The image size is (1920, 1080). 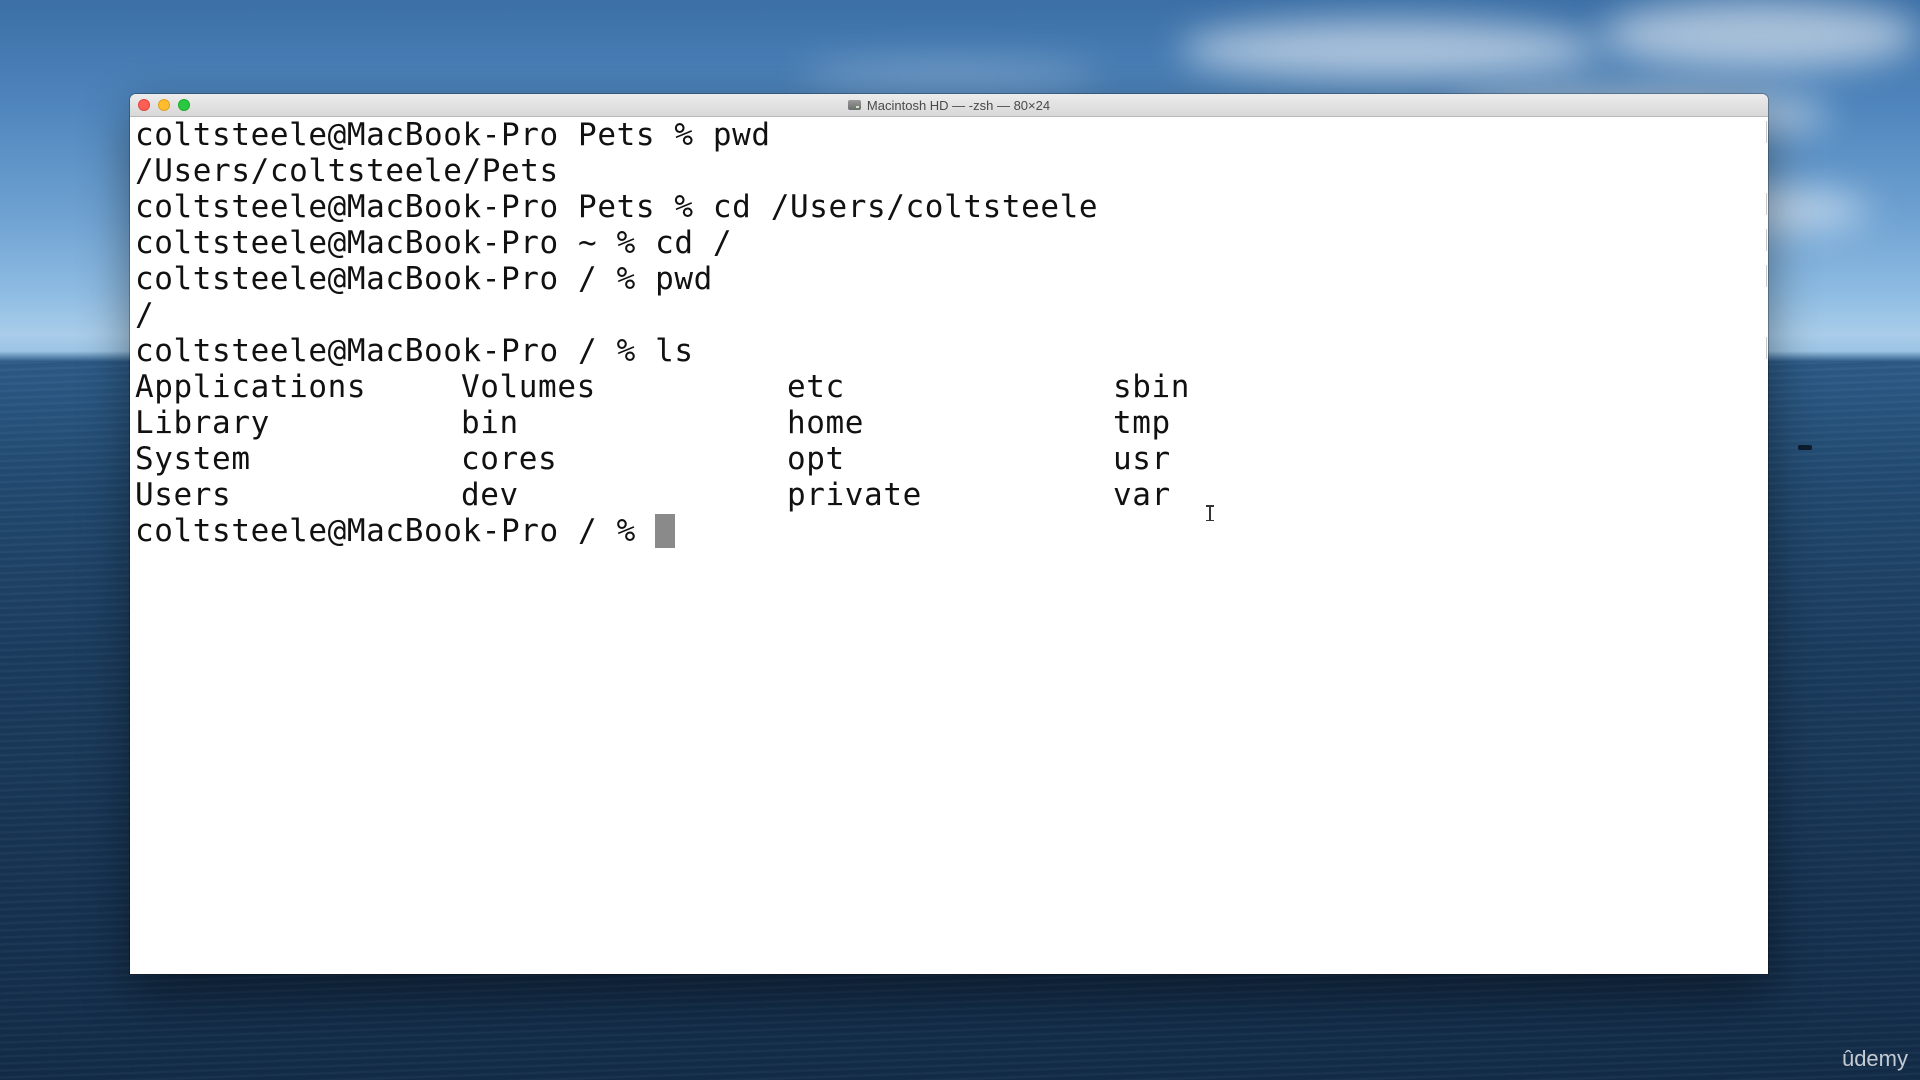 I want to click on current-prompt: coltsteele@MacBook-Pro / %, so click(x=395, y=531).